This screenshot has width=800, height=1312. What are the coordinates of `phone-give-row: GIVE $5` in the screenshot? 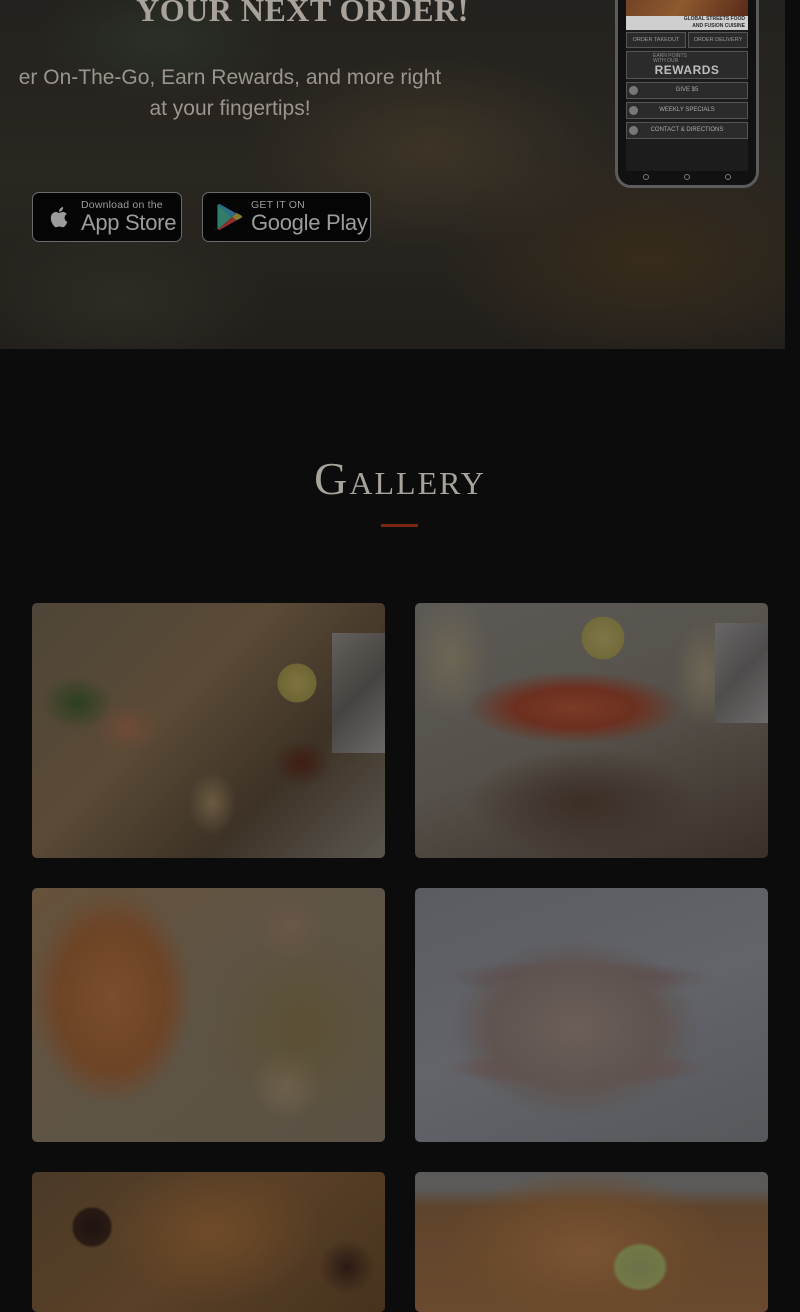 It's located at (687, 90).